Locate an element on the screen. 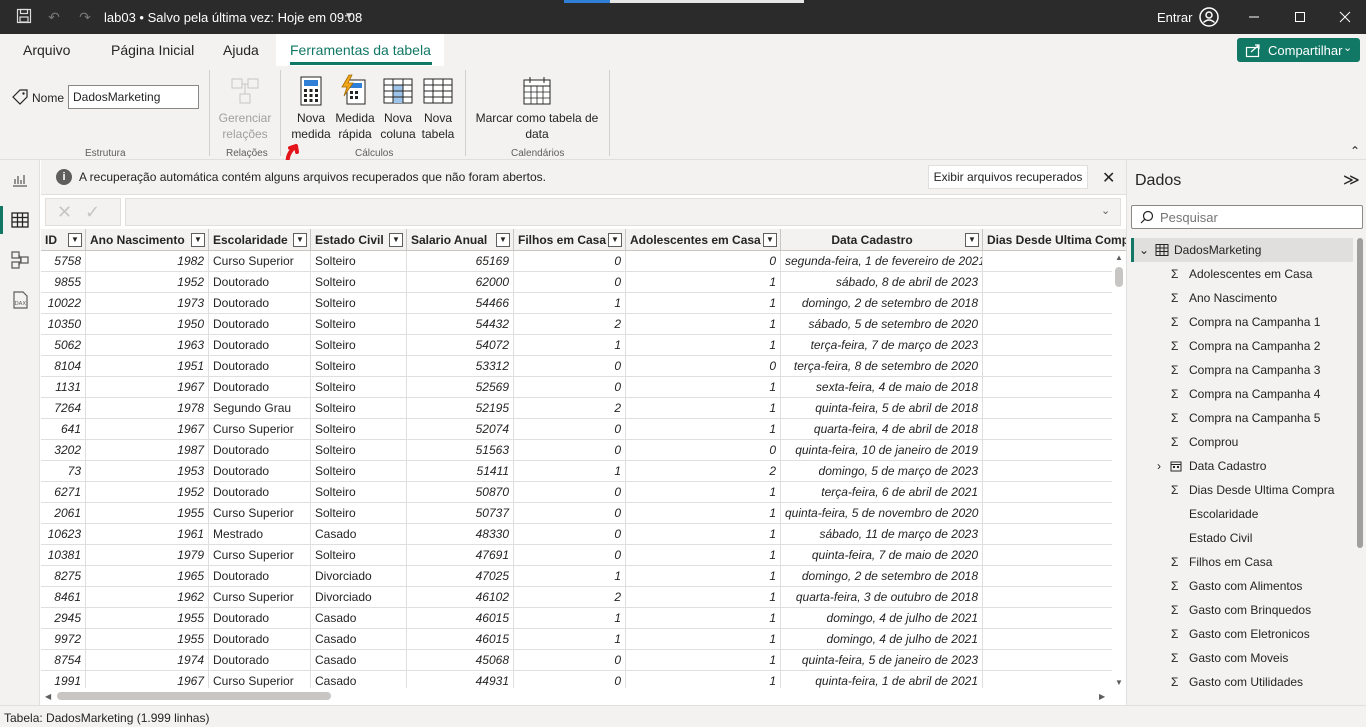 The width and height of the screenshot is (1366, 727). table-cell: 44931 is located at coordinates (460, 679).